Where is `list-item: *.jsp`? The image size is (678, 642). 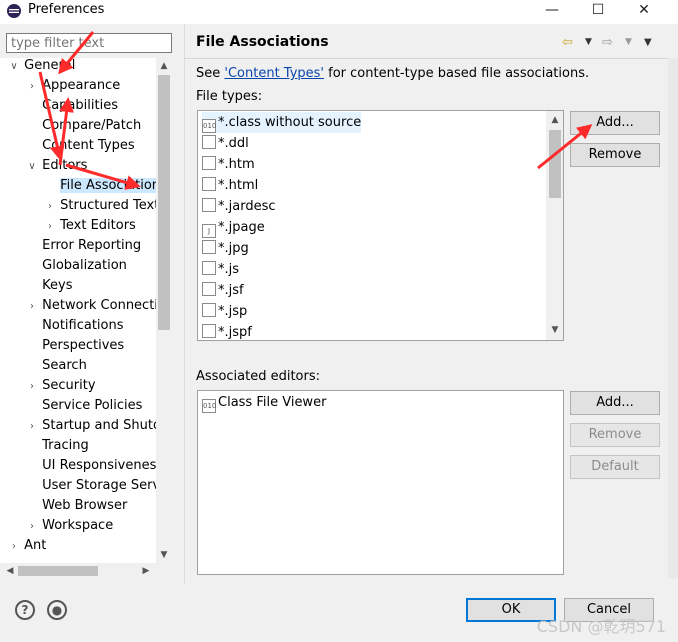 list-item: *.jsp is located at coordinates (224, 311).